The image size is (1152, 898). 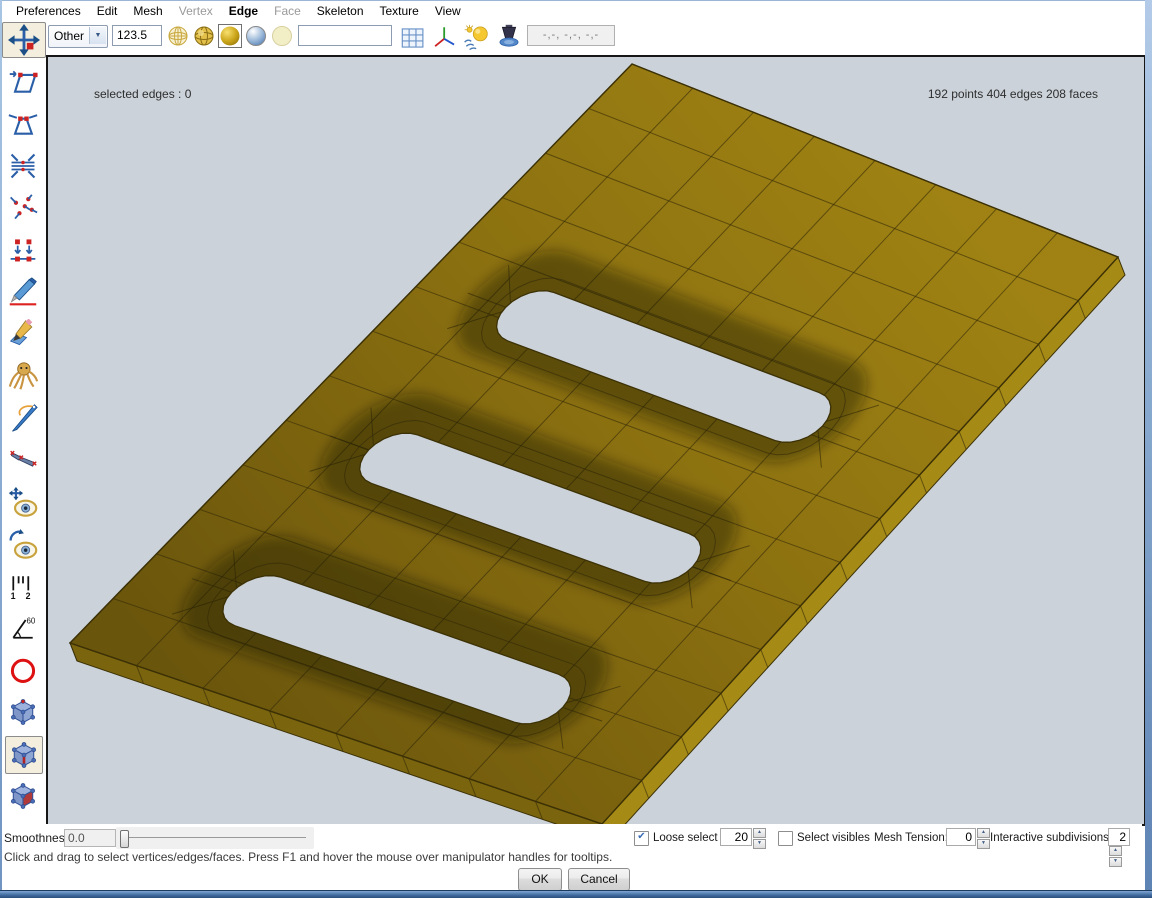 What do you see at coordinates (23, 670) in the screenshot?
I see `circle-select-tool` at bounding box center [23, 670].